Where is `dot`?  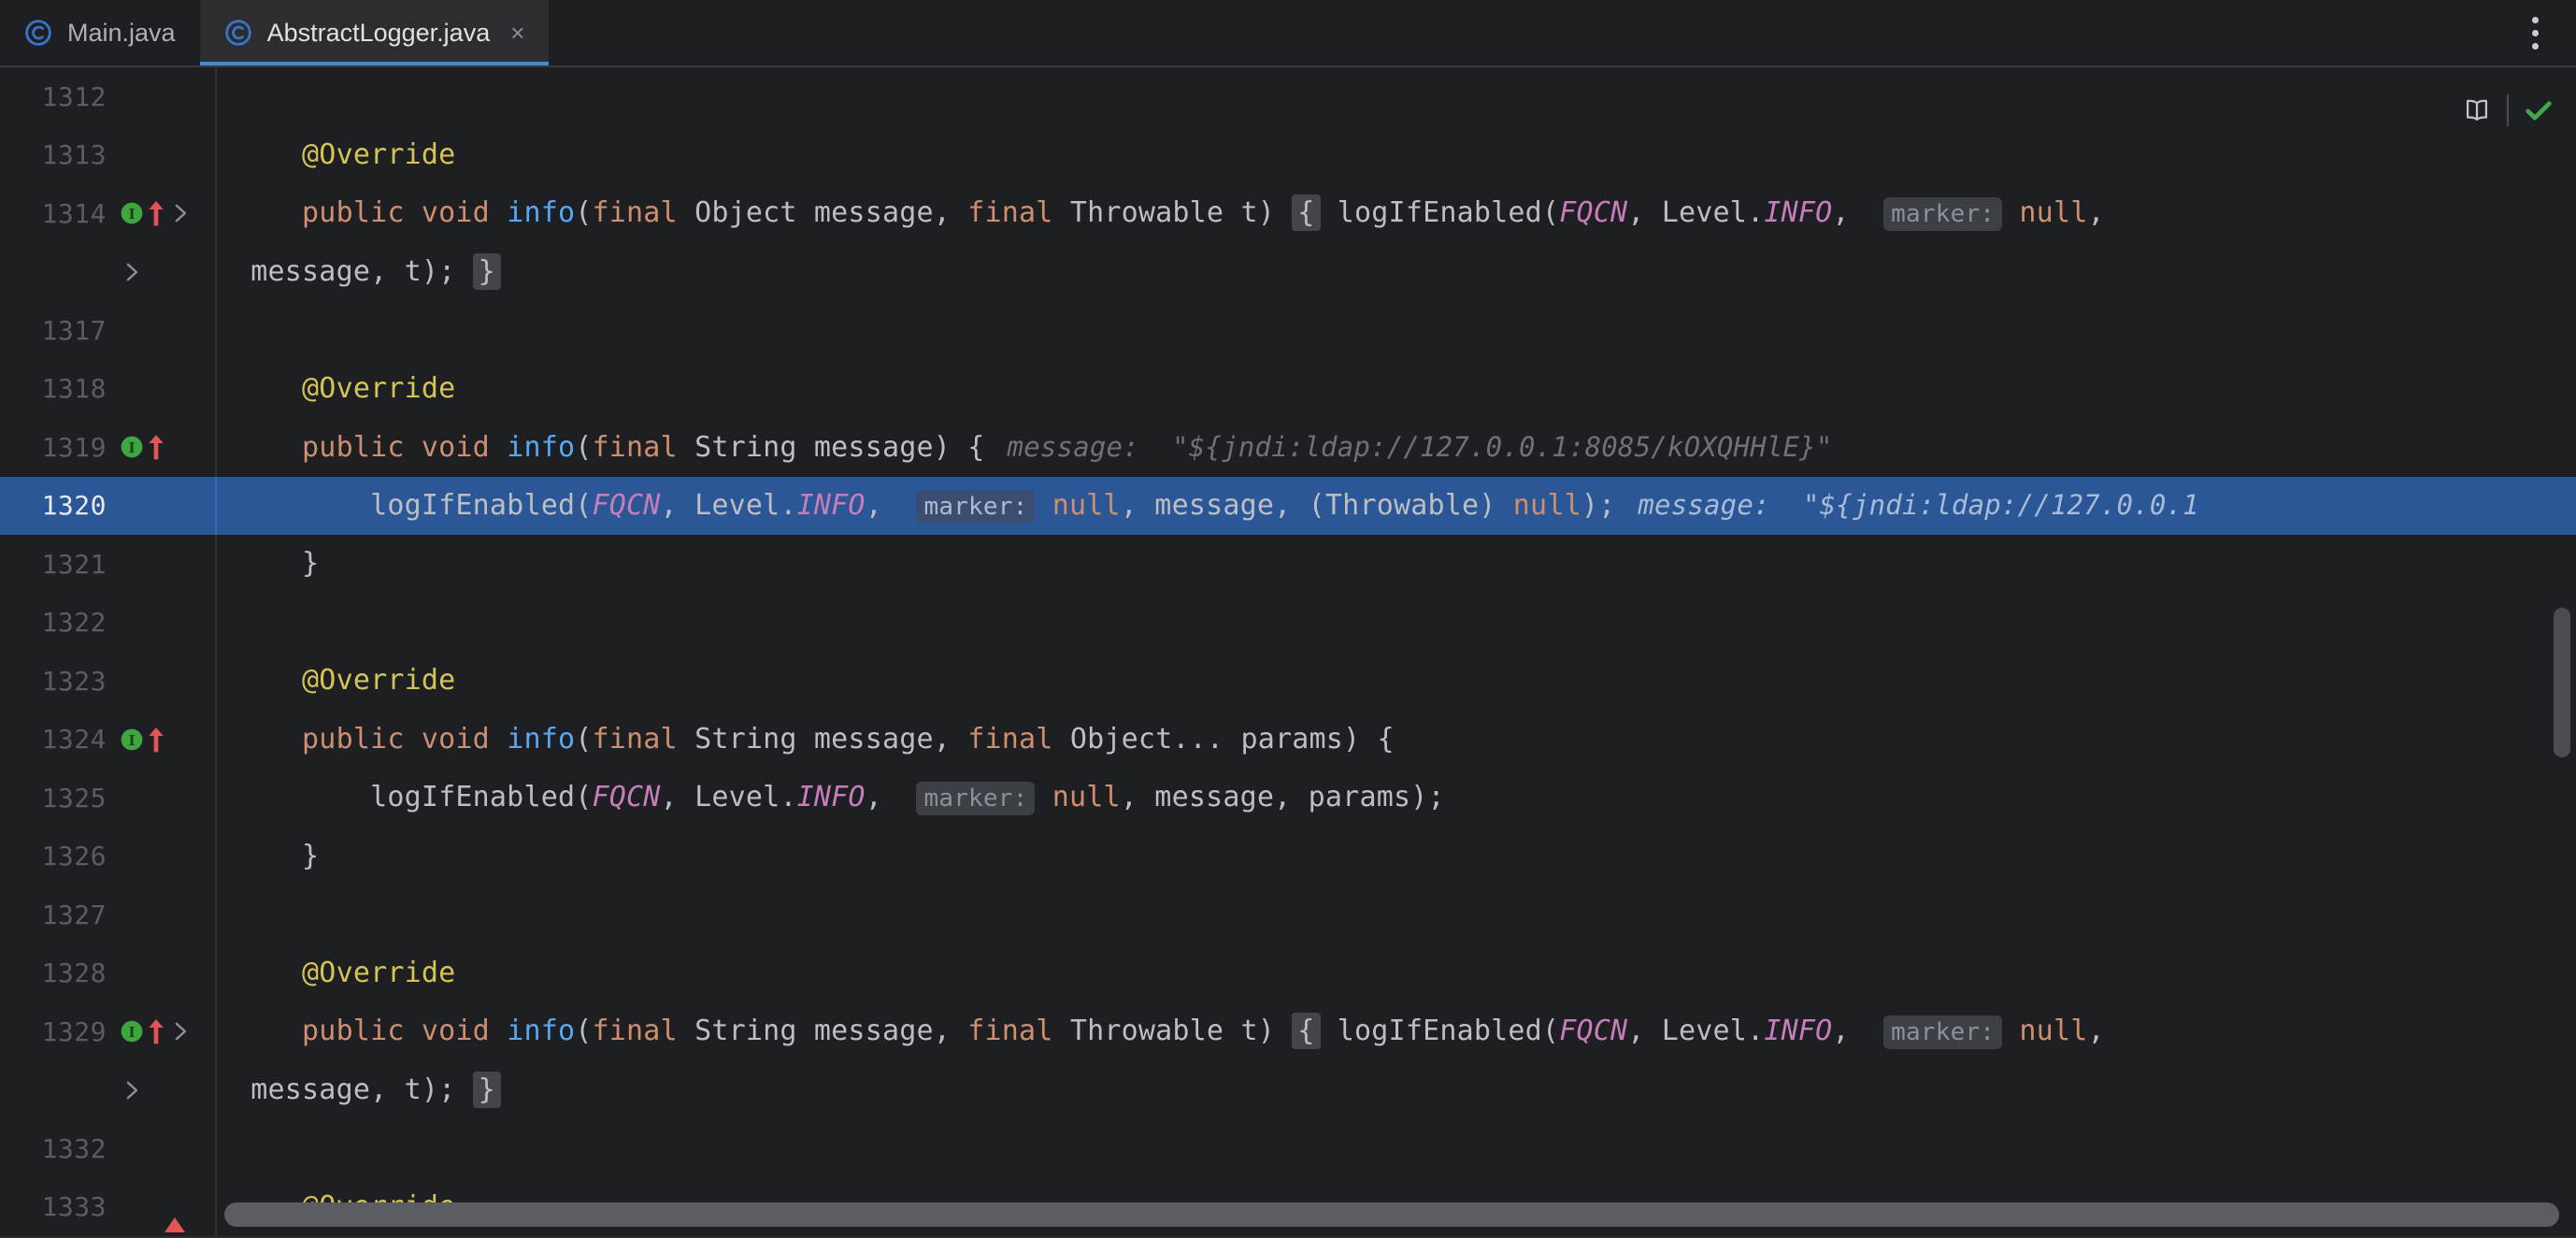 dot is located at coordinates (2535, 33).